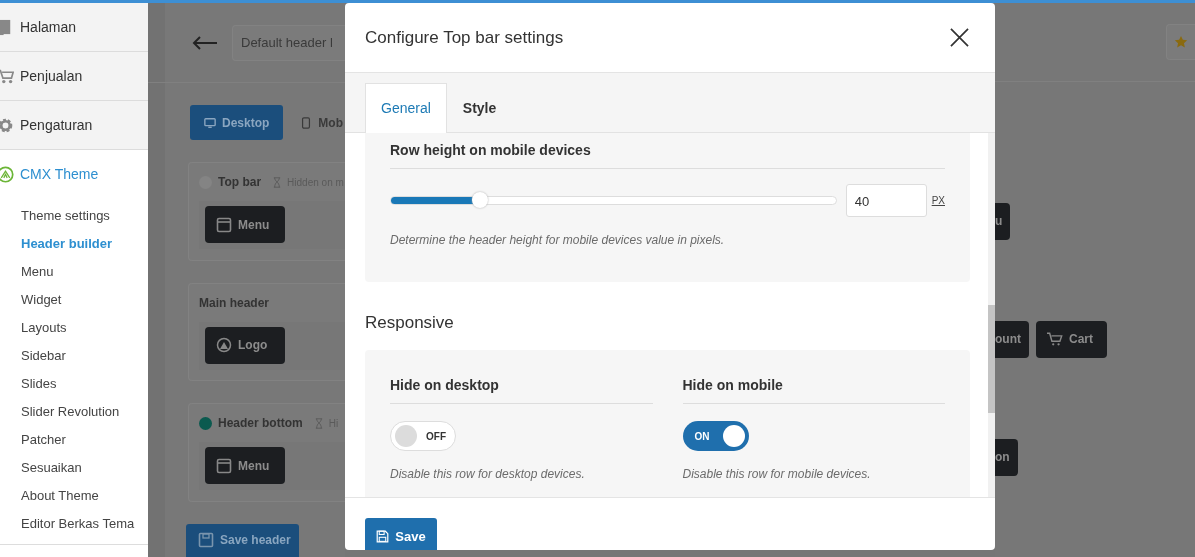  Describe the element at coordinates (7, 125) in the screenshot. I see `gear-icon` at that location.